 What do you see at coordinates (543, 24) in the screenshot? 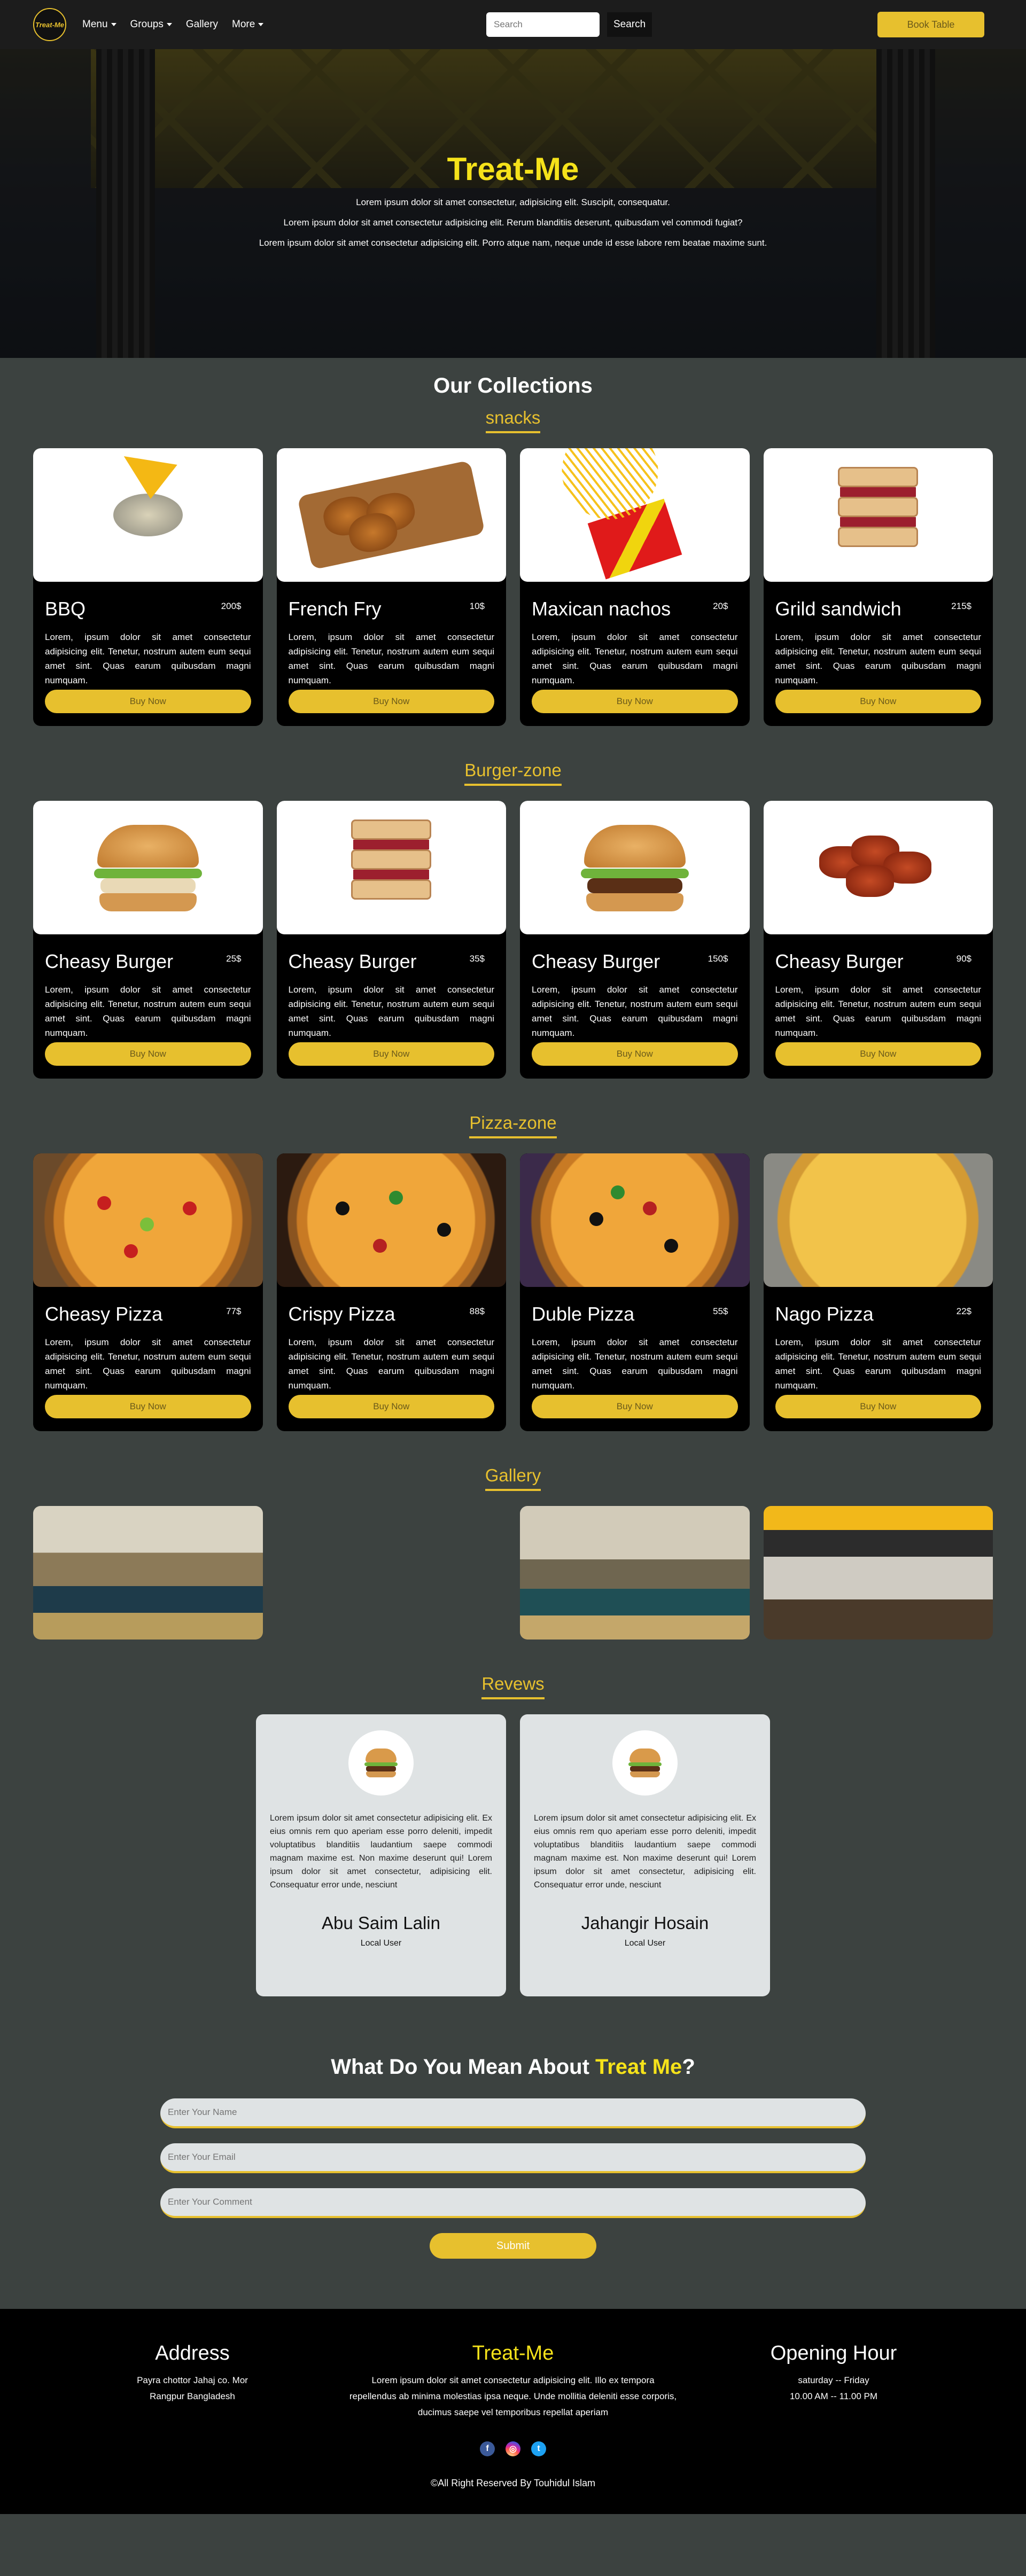
I see `search-input` at bounding box center [543, 24].